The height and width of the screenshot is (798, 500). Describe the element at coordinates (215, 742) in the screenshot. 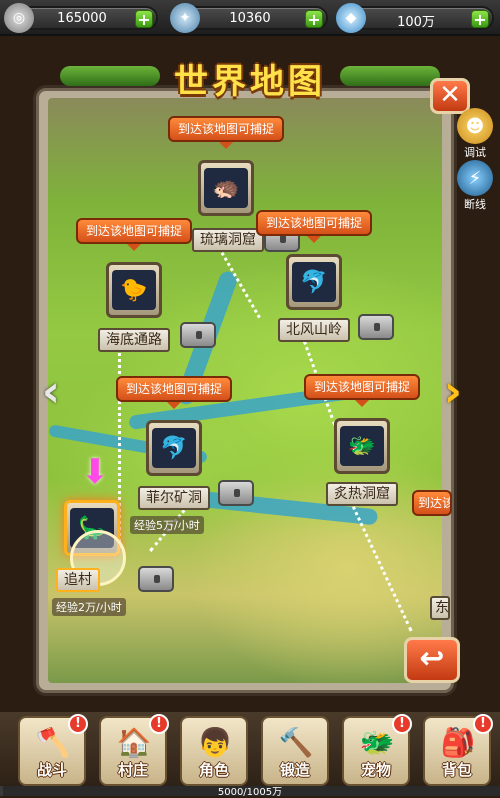

I see `character-icon: 👦` at that location.